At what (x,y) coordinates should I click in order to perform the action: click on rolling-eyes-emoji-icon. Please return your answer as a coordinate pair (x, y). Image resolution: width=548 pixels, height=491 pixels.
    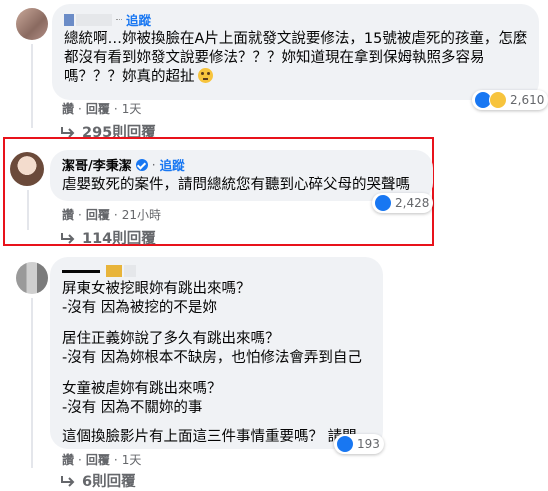
    Looking at the image, I should click on (205, 75).